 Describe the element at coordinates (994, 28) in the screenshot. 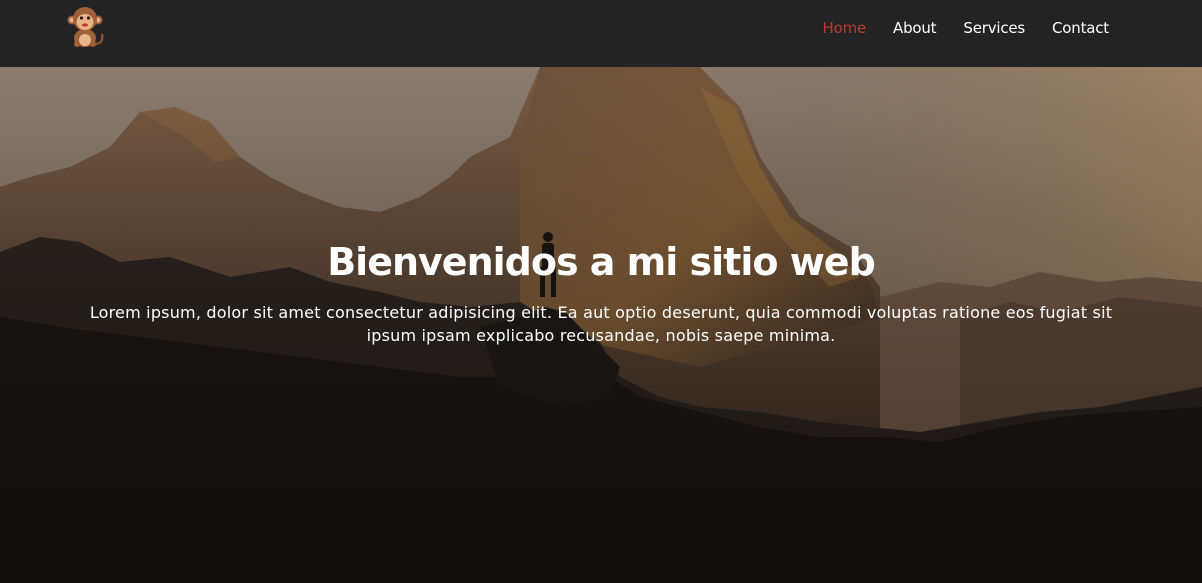

I see `nav-link-services: Services` at that location.